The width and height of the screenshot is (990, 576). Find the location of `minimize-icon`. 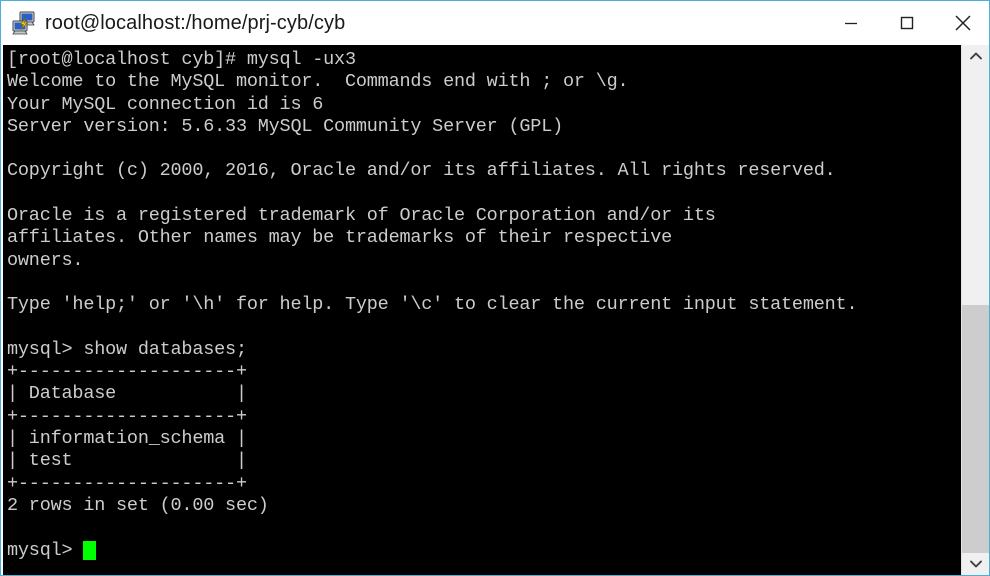

minimize-icon is located at coordinates (851, 23).